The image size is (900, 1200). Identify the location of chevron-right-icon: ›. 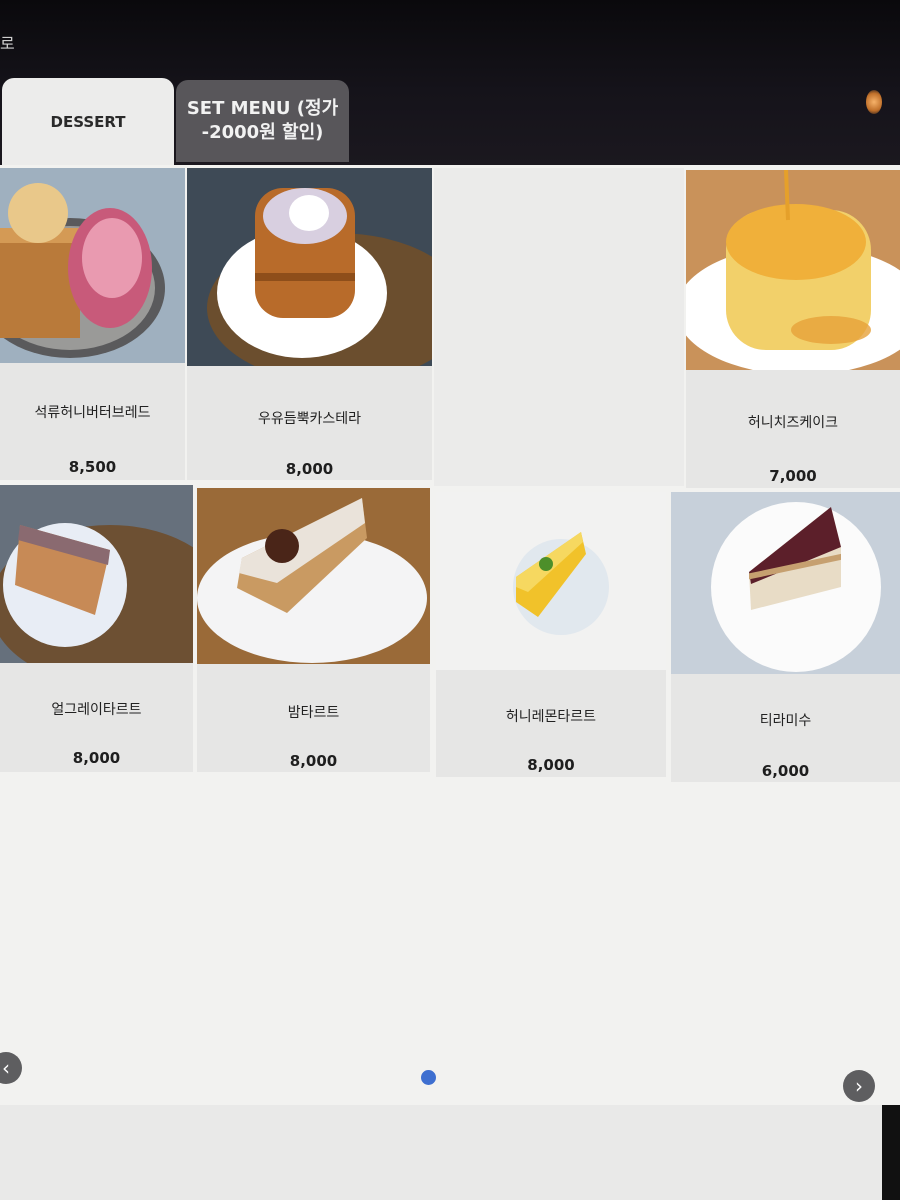
(859, 1086).